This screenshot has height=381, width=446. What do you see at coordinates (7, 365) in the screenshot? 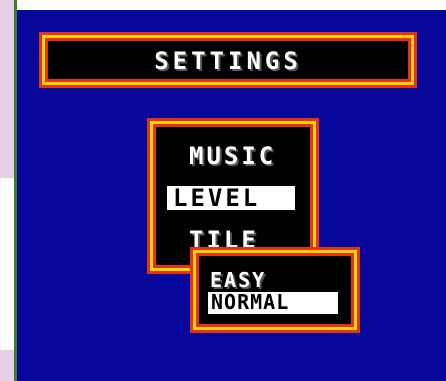
I see `outer-margin-bottom` at bounding box center [7, 365].